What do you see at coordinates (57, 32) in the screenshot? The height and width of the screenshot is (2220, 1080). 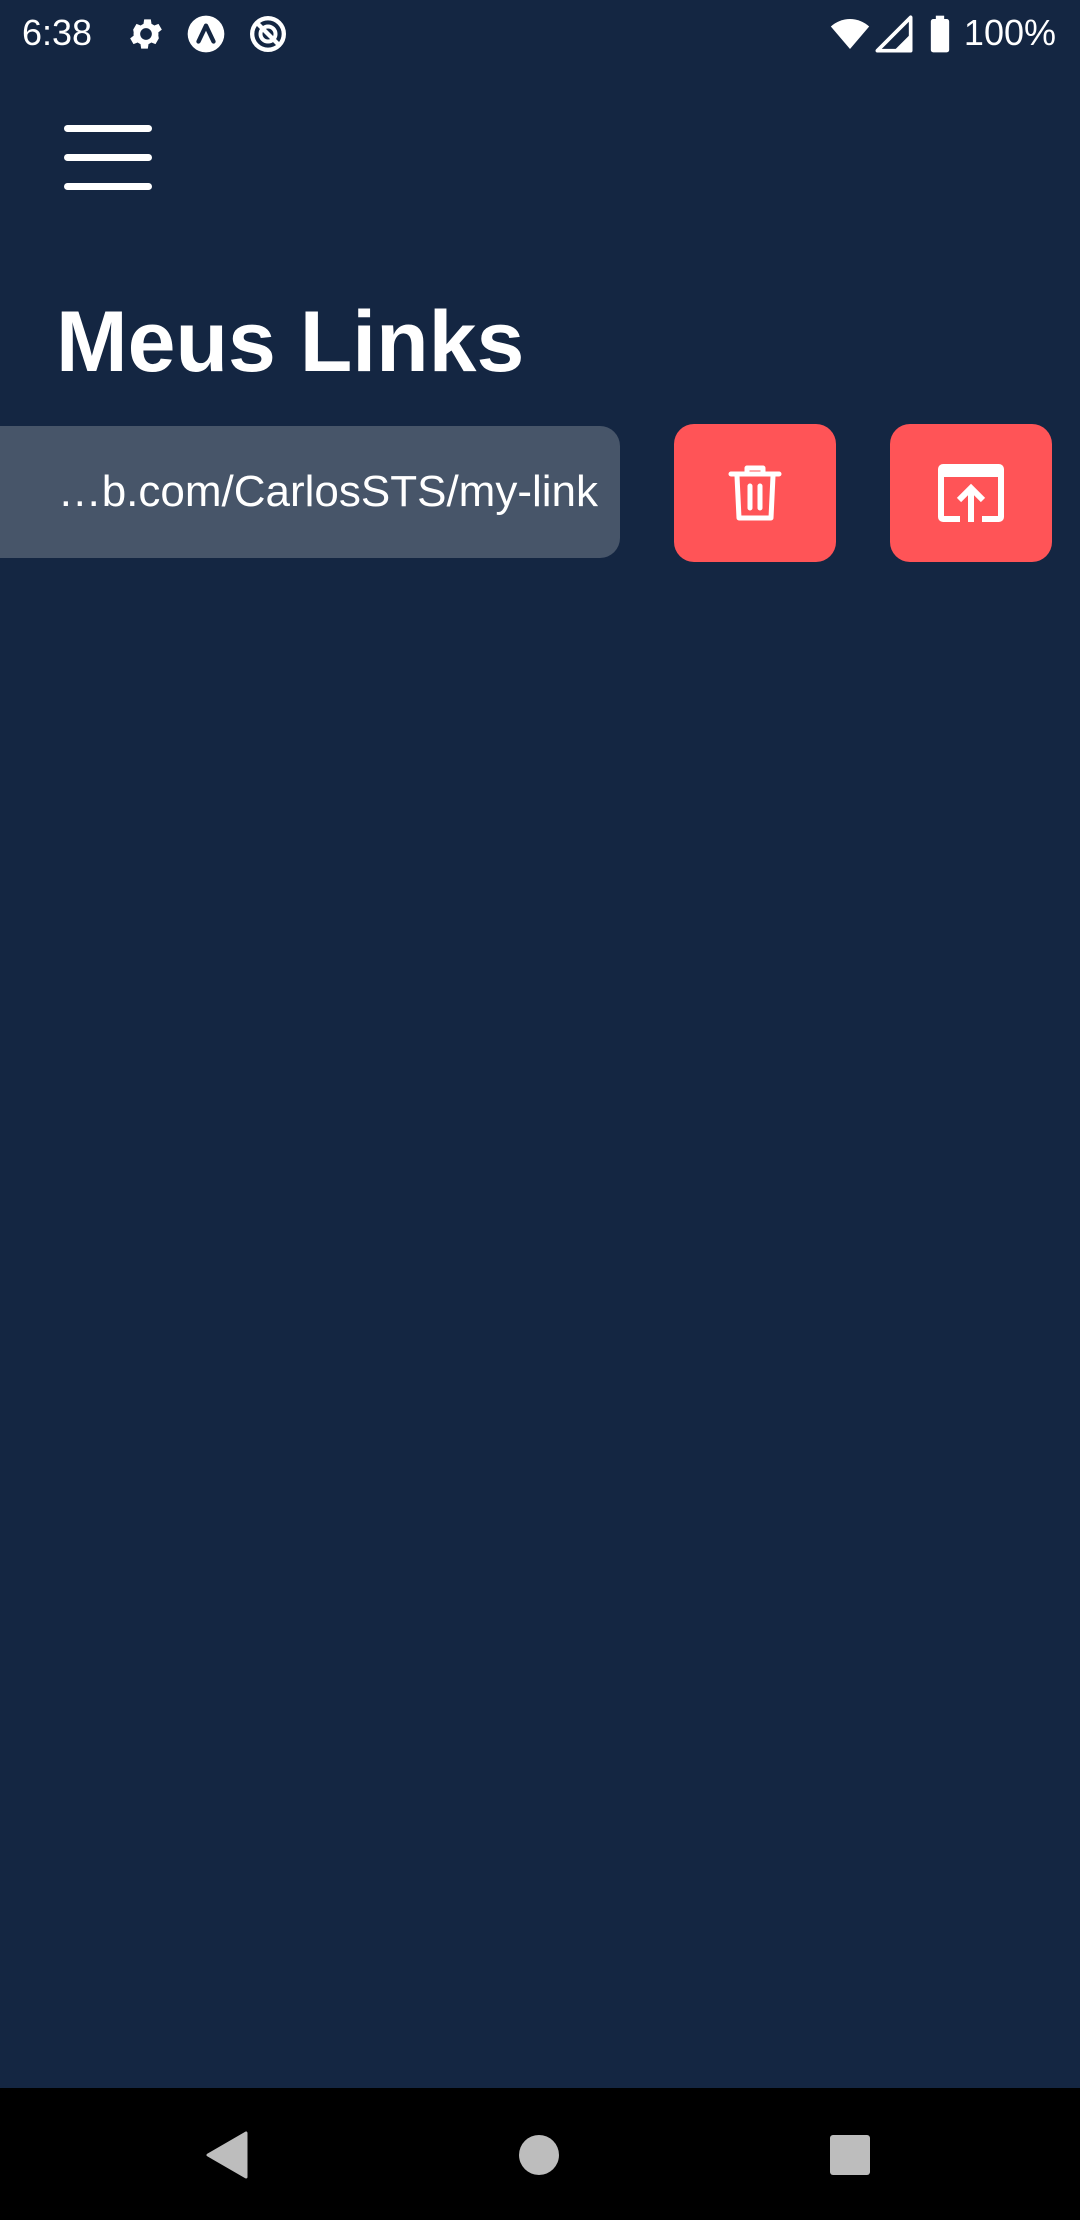 I see `status-time: 6:38` at bounding box center [57, 32].